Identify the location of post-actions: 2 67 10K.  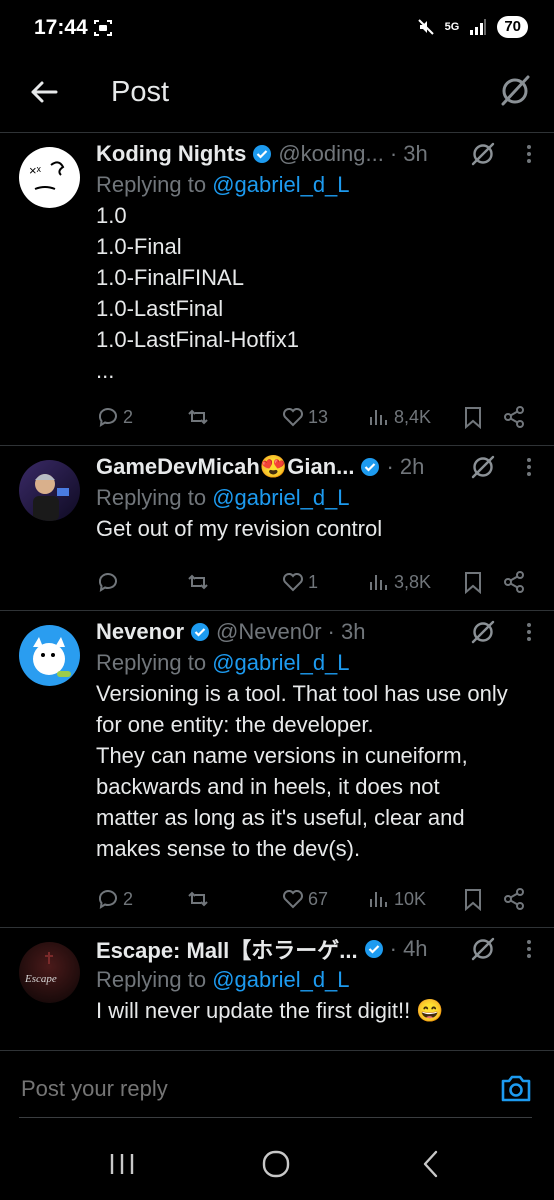
(311, 899).